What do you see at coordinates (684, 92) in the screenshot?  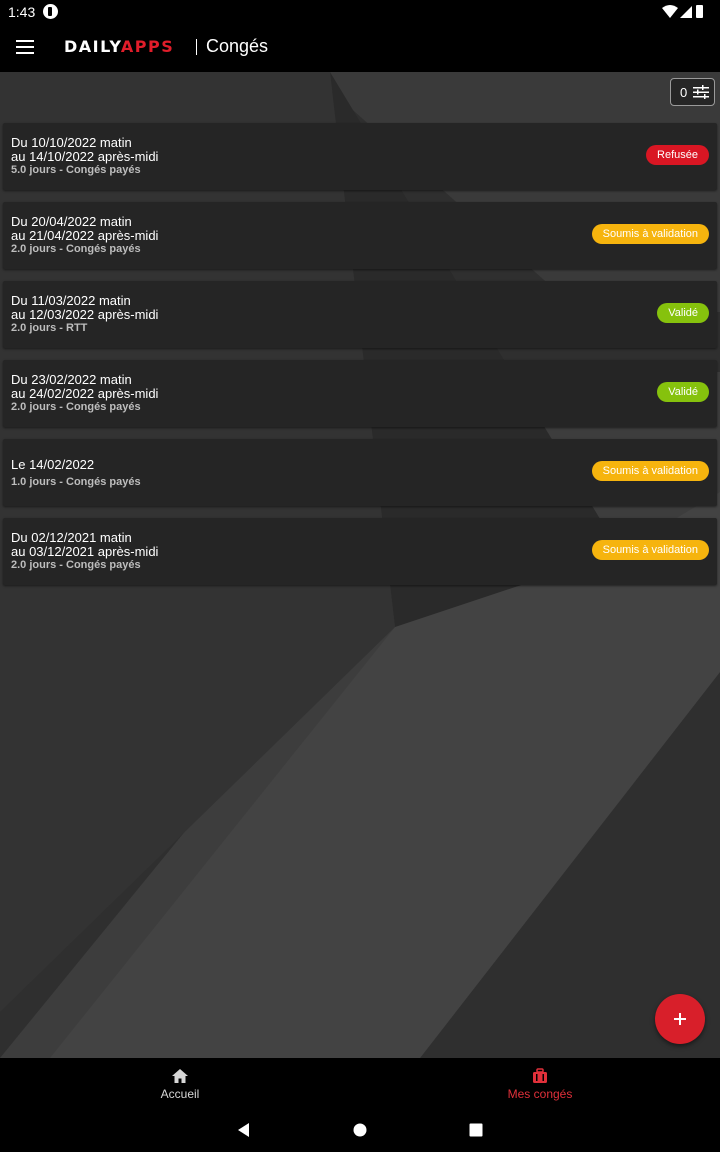 I see `filter-count: 0` at bounding box center [684, 92].